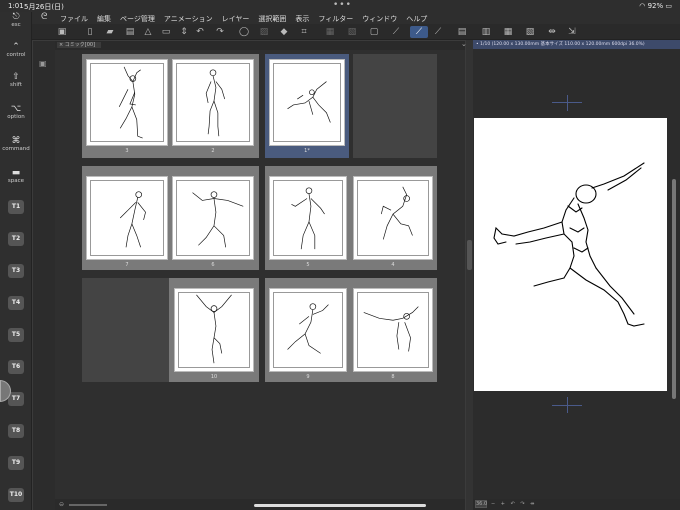  I want to click on snap-to-ruler-icon: ⟋, so click(419, 32).